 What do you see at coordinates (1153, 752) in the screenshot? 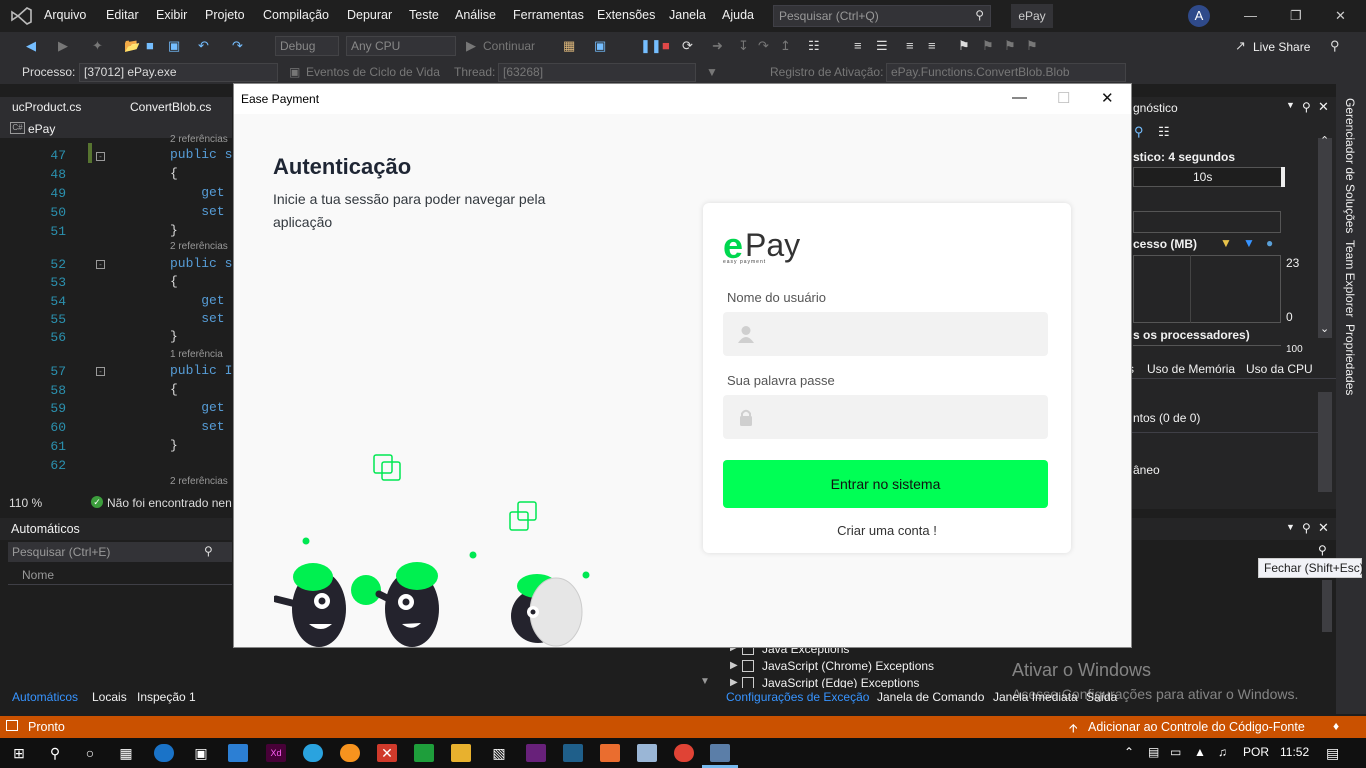
I see `network-icon: ▤` at bounding box center [1153, 752].